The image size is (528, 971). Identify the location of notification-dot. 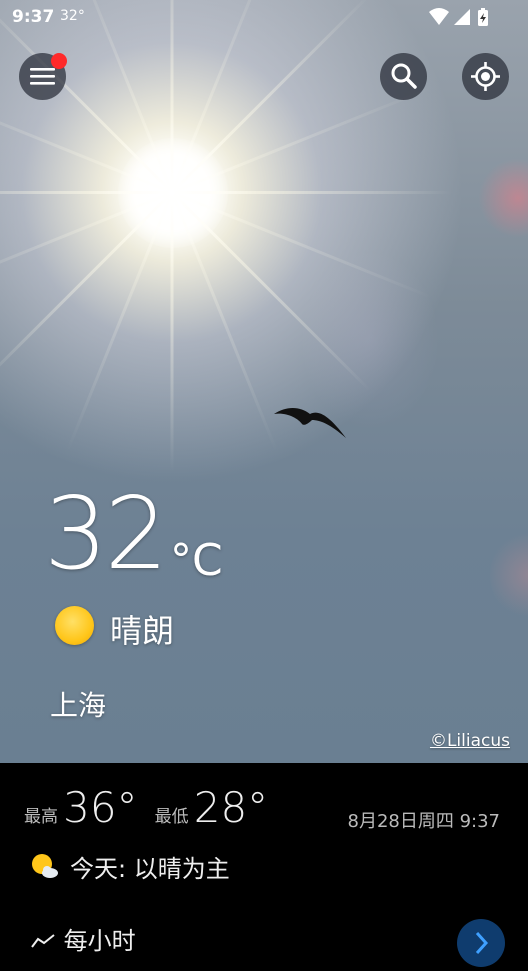
(59, 61).